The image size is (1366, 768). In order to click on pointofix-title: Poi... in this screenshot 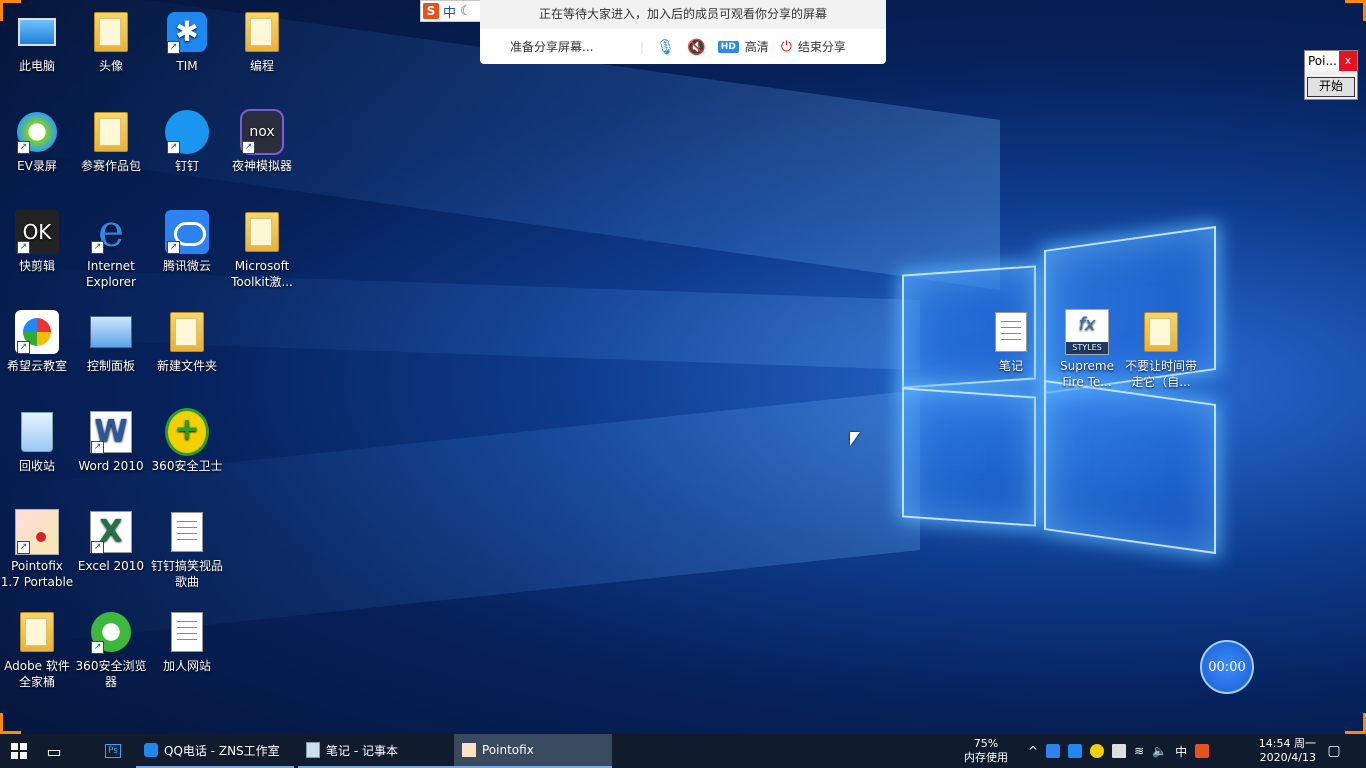, I will do `click(1322, 61)`.